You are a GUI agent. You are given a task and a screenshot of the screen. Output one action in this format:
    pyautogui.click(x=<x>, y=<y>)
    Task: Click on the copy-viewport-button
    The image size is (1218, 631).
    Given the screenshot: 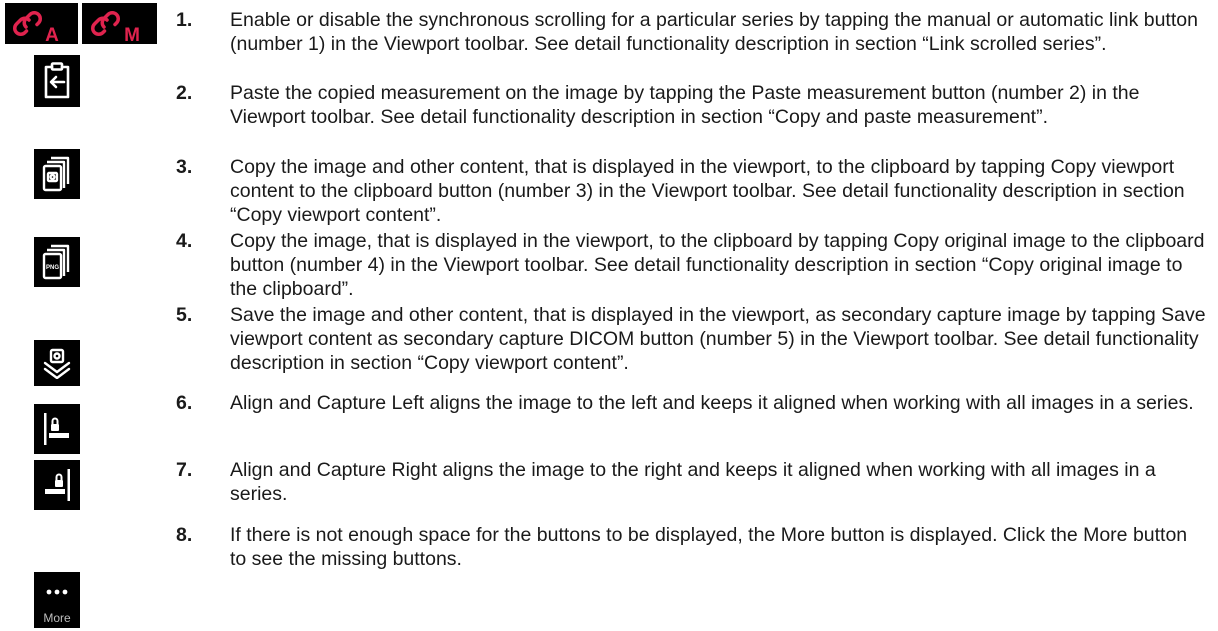 What is the action you would take?
    pyautogui.click(x=57, y=174)
    